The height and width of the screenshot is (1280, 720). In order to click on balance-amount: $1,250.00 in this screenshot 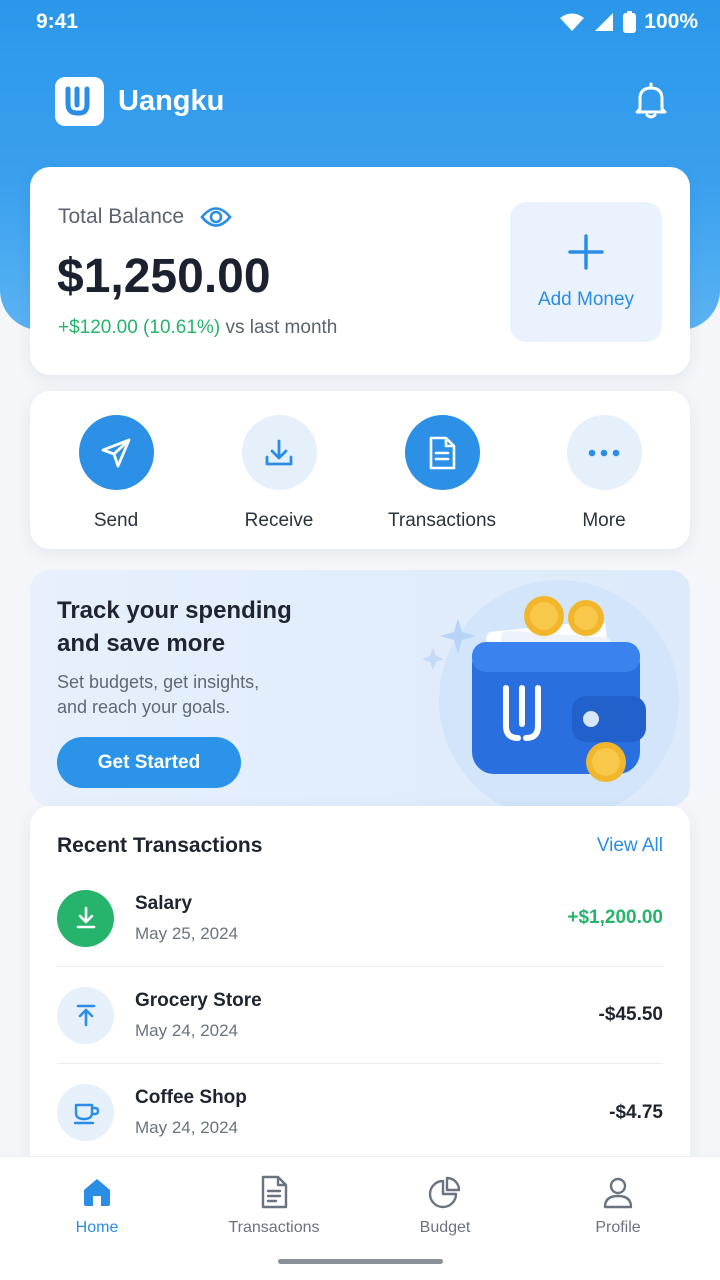, I will do `click(164, 276)`.